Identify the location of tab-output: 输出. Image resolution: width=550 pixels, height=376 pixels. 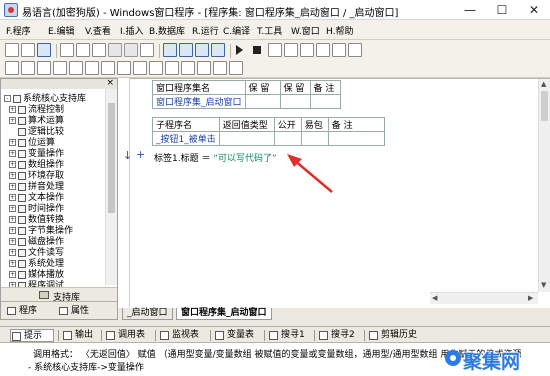
(77, 335).